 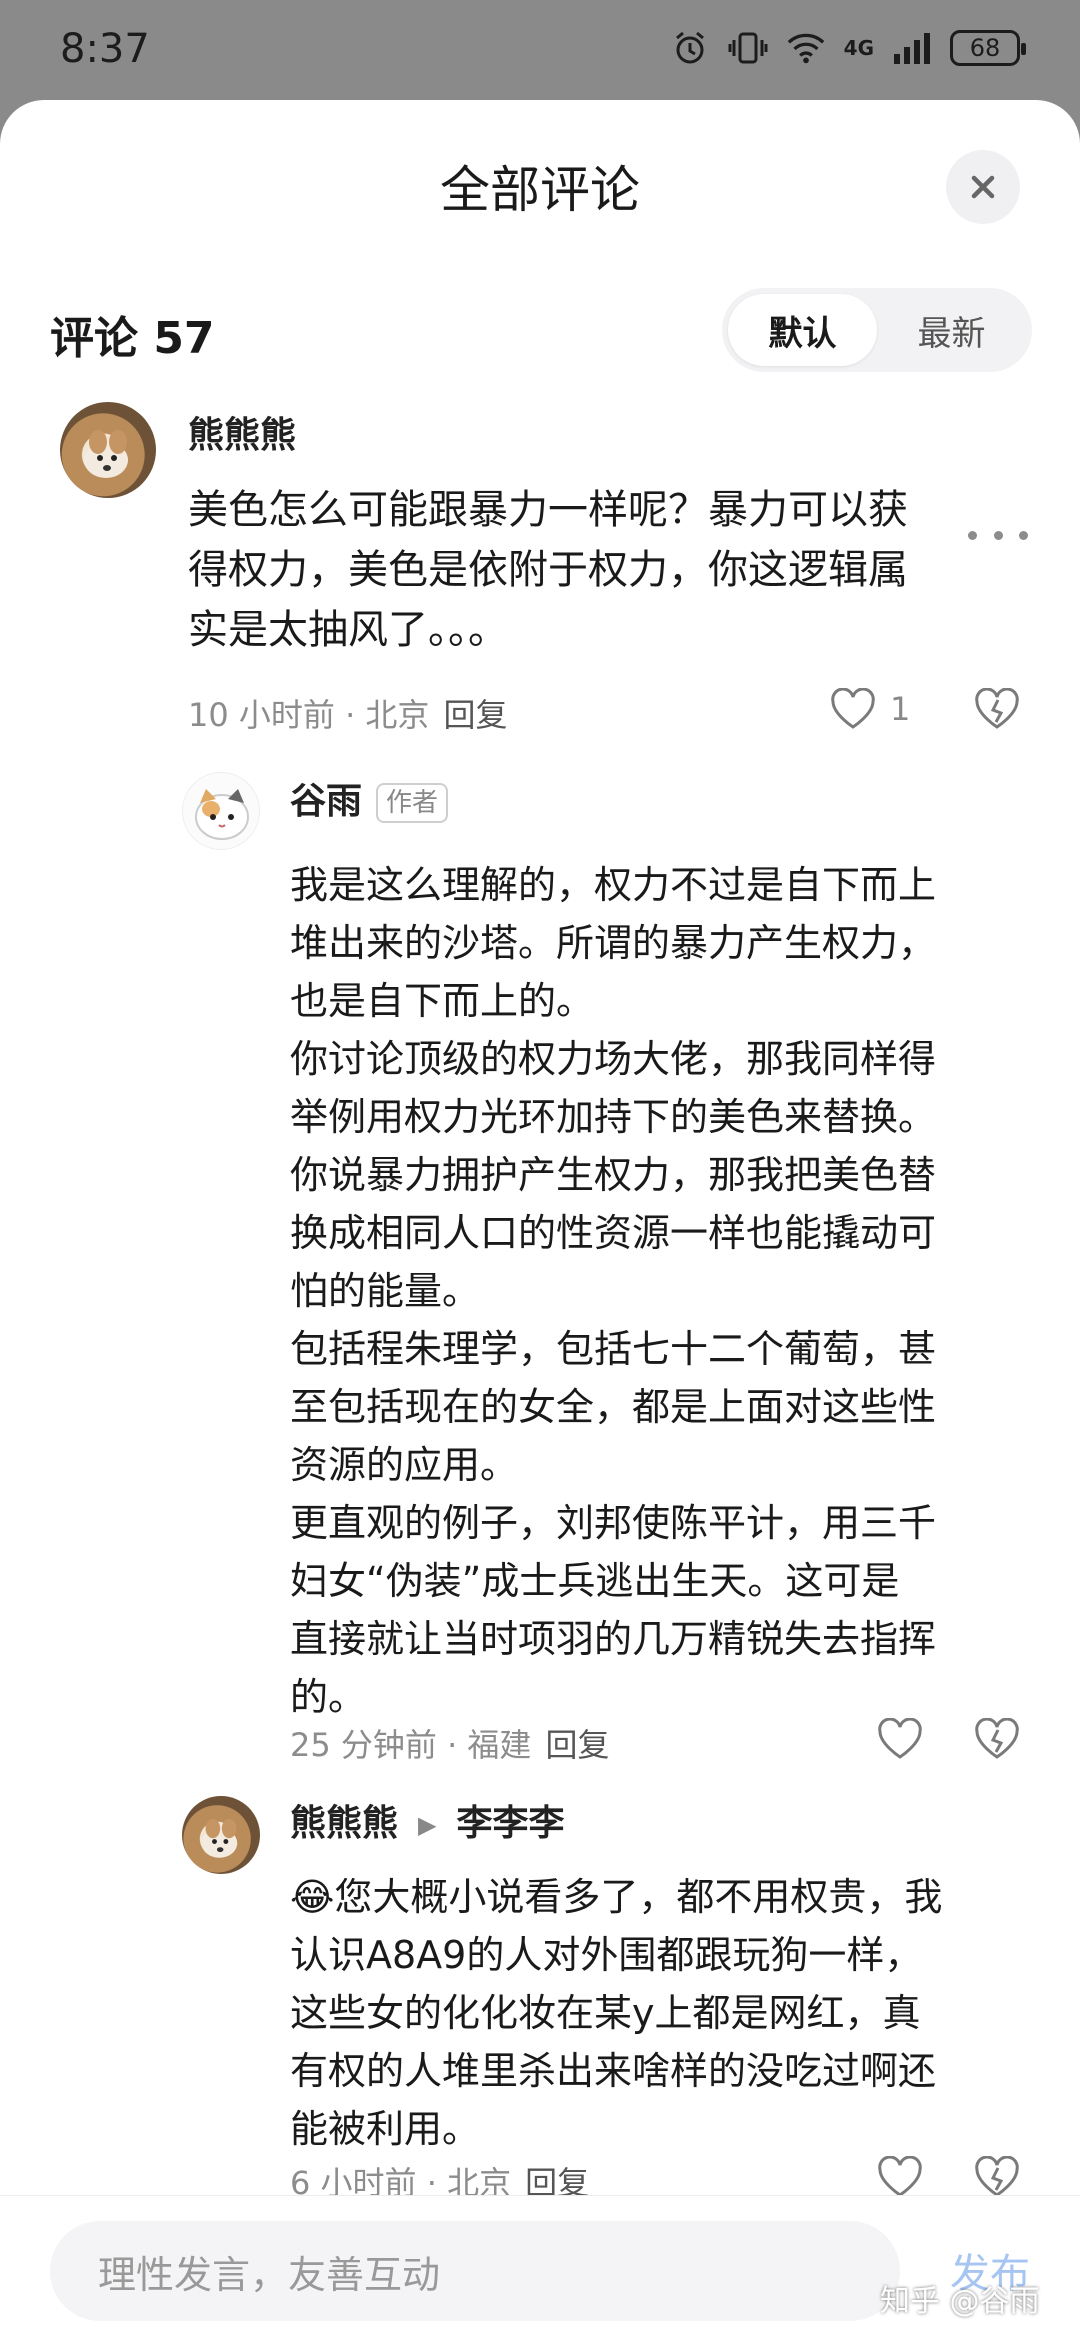 What do you see at coordinates (510, 1823) in the screenshot?
I see `reply-target-name: 李李李` at bounding box center [510, 1823].